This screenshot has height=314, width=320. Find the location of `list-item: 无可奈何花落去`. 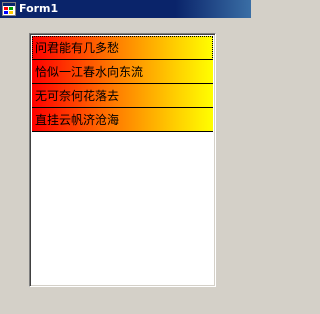

list-item: 无可奈何花落去 is located at coordinates (122, 96).